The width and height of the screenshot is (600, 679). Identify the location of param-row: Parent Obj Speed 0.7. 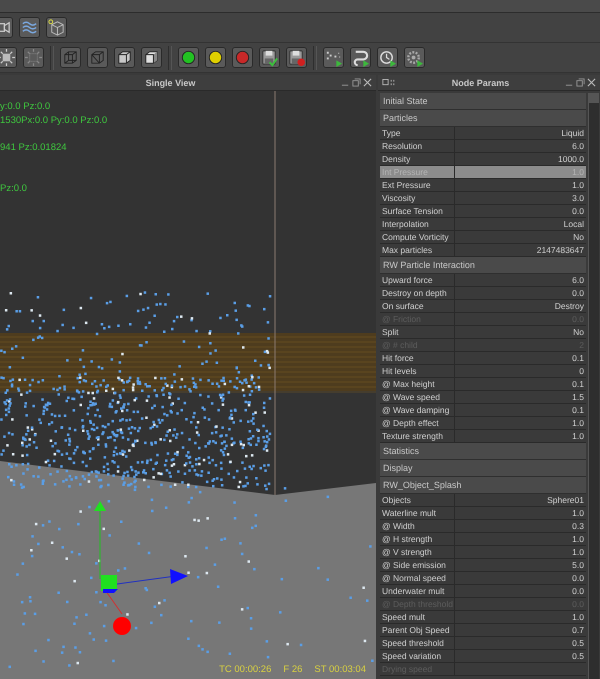
(483, 630).